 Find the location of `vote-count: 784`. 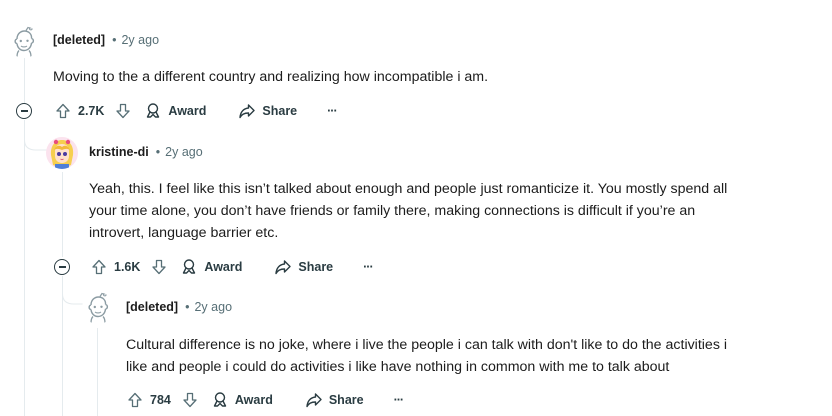

vote-count: 784 is located at coordinates (160, 400).